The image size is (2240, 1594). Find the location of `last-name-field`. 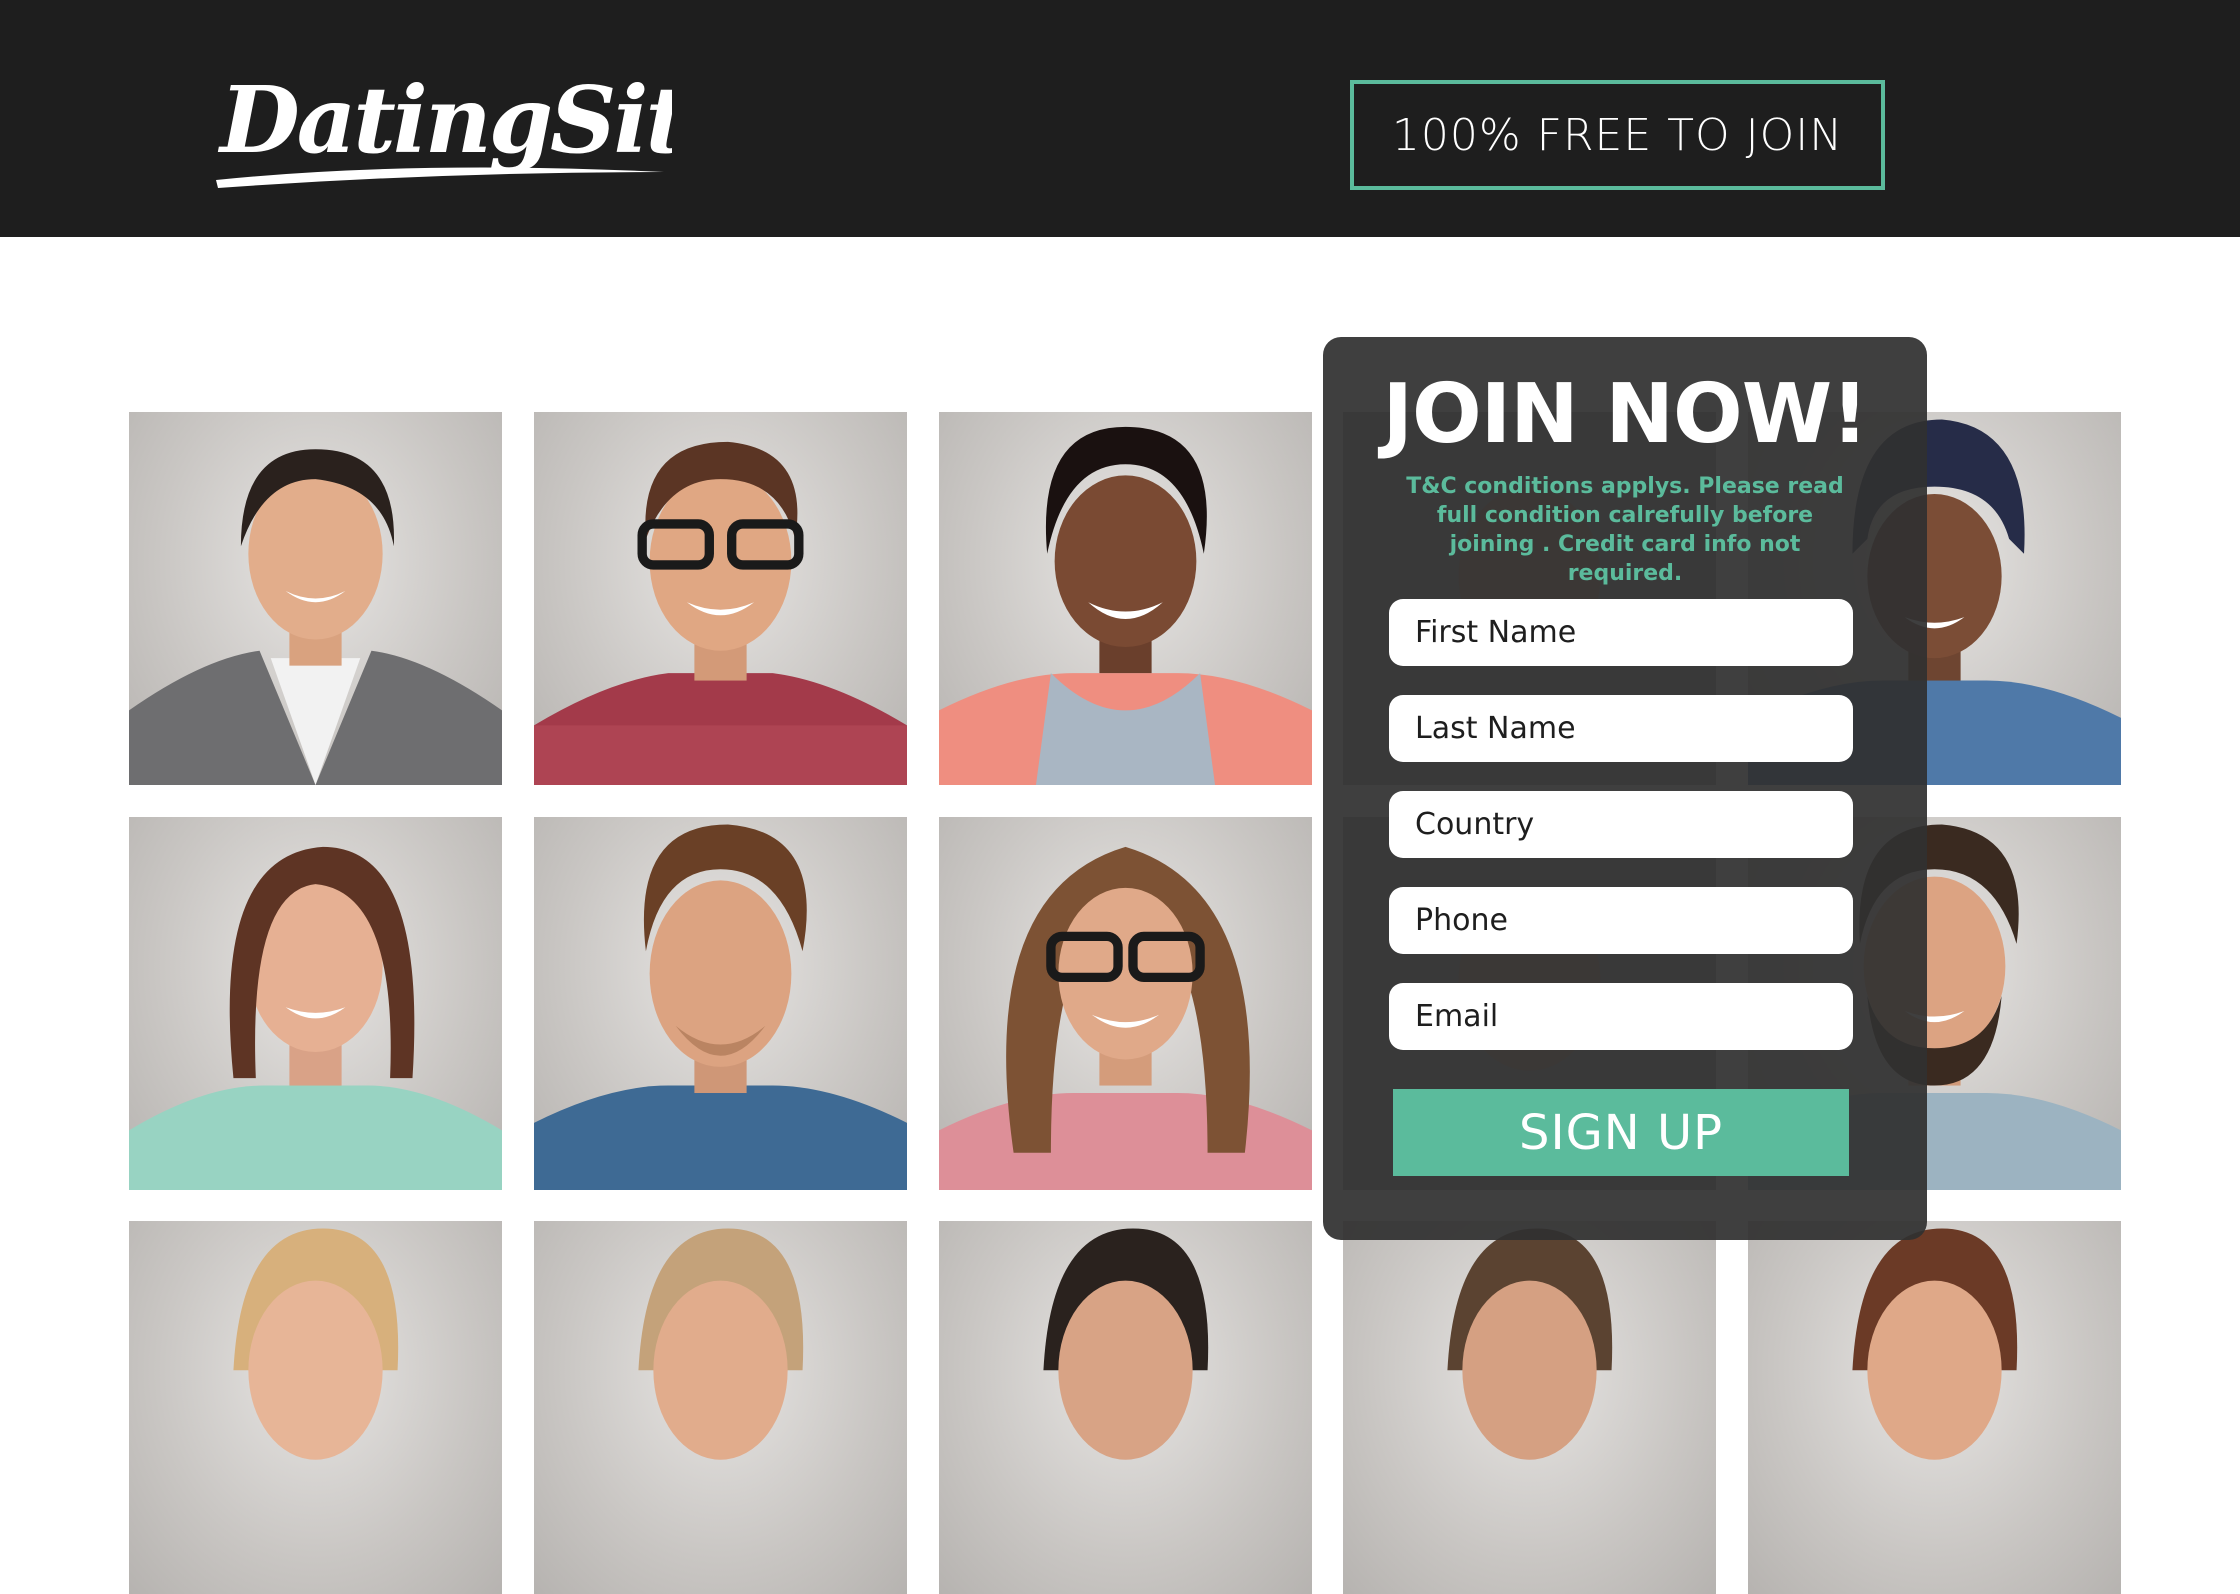

last-name-field is located at coordinates (1621, 728).